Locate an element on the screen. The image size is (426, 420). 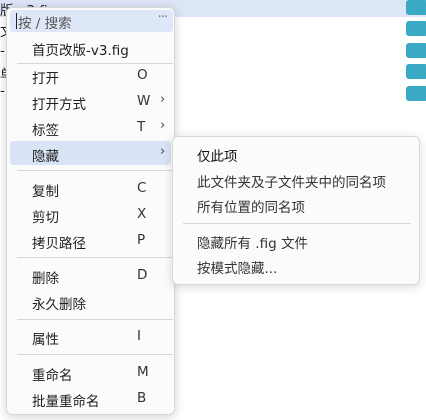
shortcut-key: B is located at coordinates (142, 398).